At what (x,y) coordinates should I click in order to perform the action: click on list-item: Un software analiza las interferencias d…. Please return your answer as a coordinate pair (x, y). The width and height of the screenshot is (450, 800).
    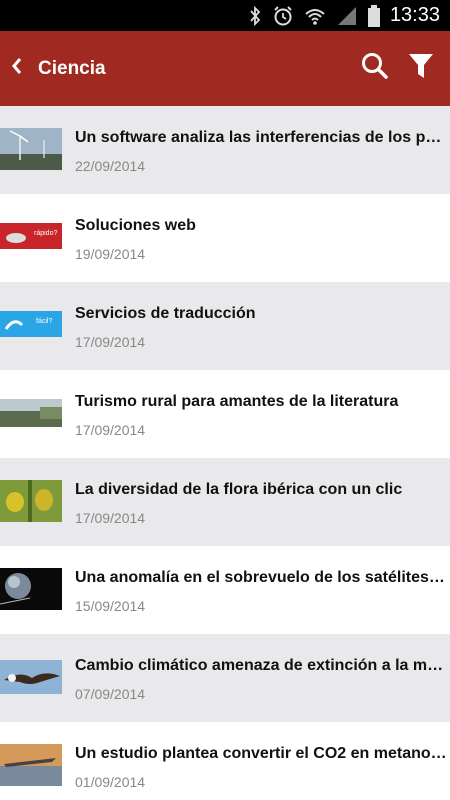
    Looking at the image, I should click on (225, 150).